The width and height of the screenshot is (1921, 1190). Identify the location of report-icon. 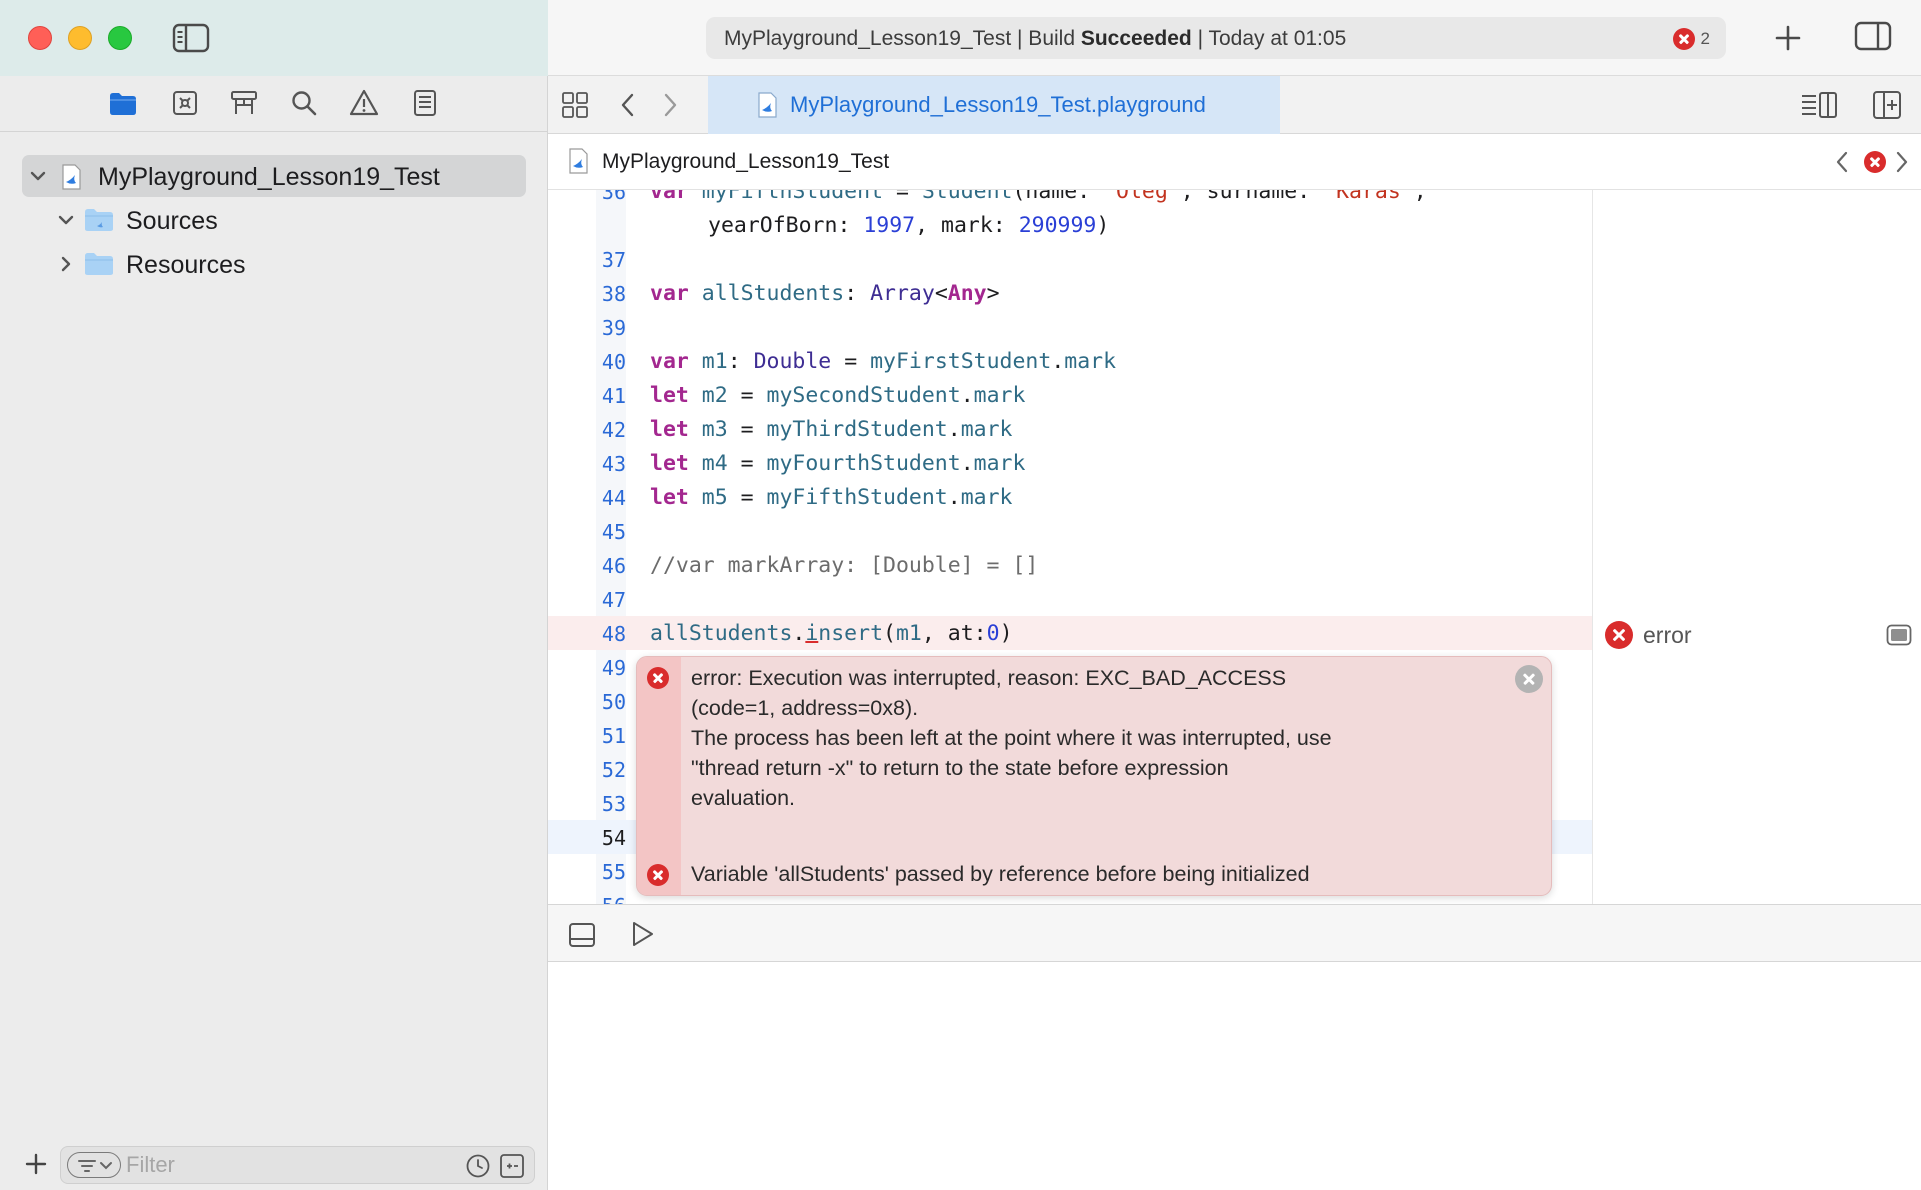
(425, 103).